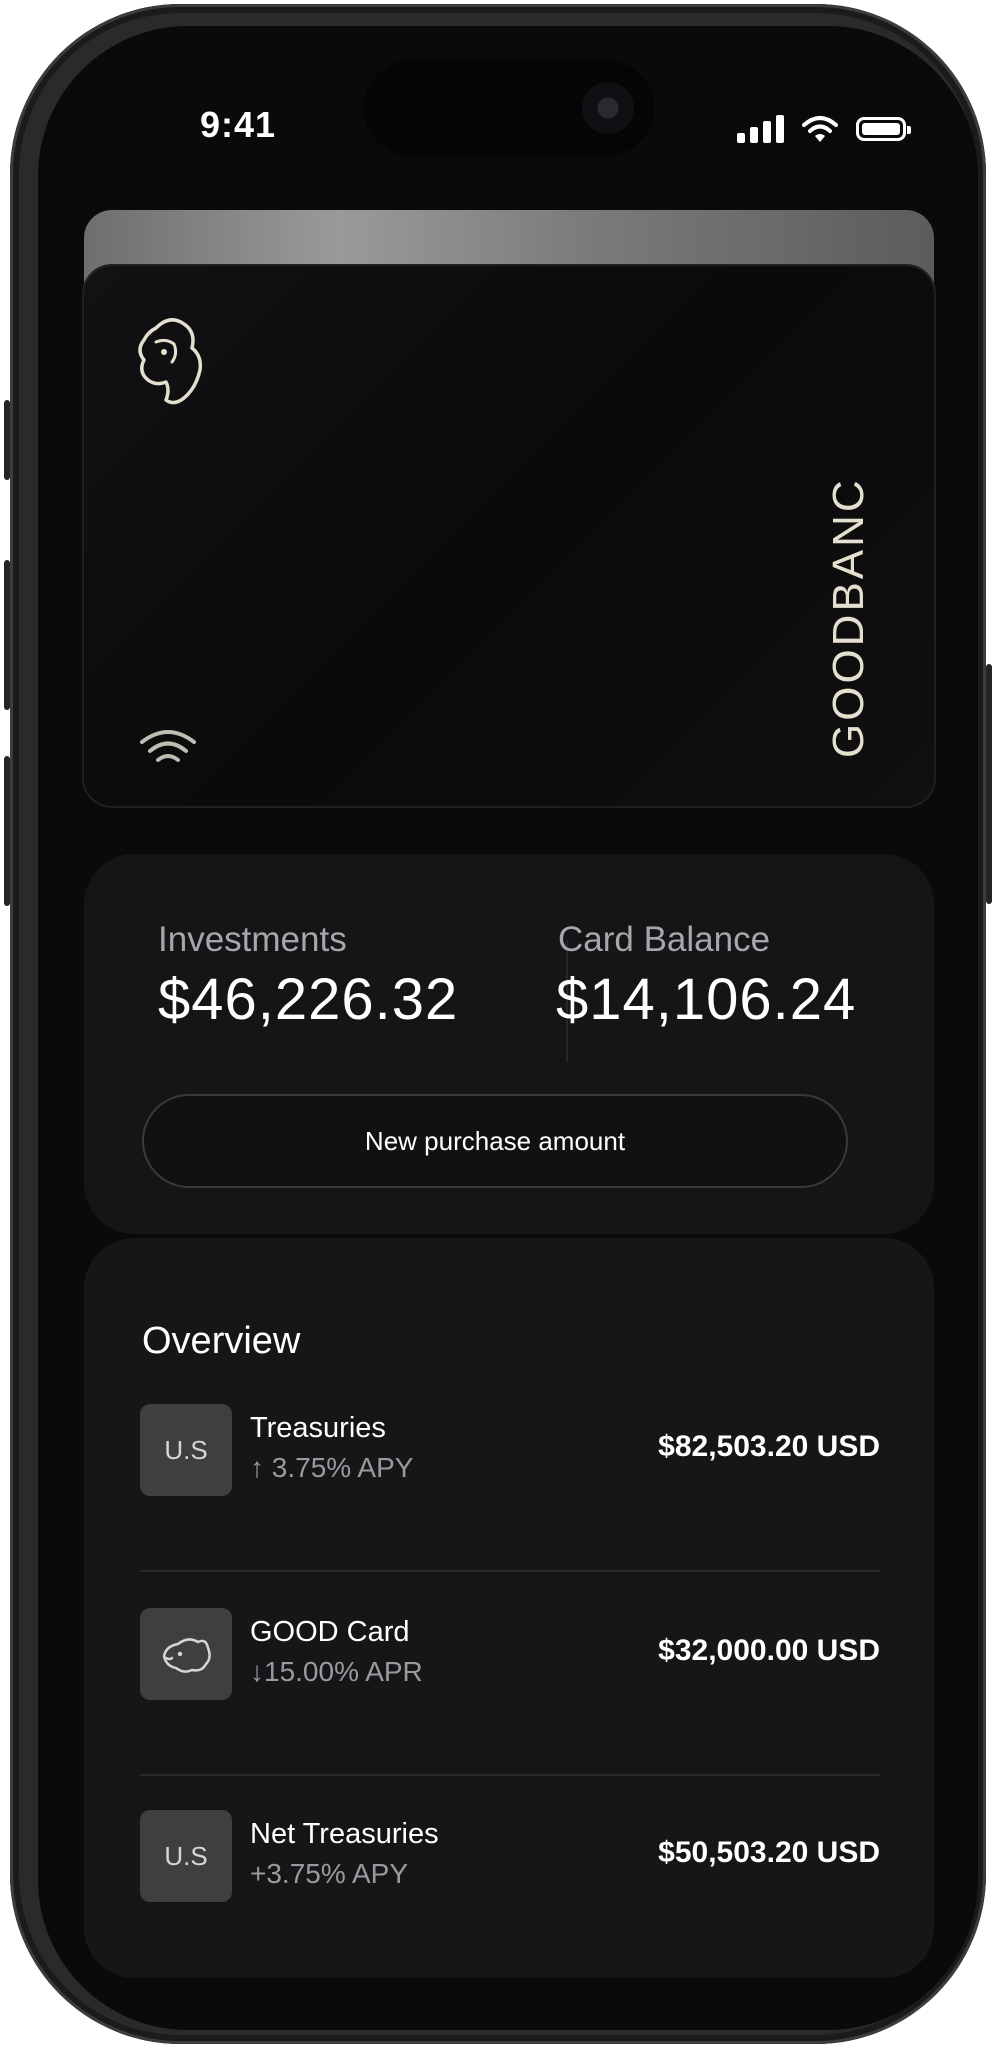 The height and width of the screenshot is (2048, 996). I want to click on card-brand: GOODBANC, so click(848, 617).